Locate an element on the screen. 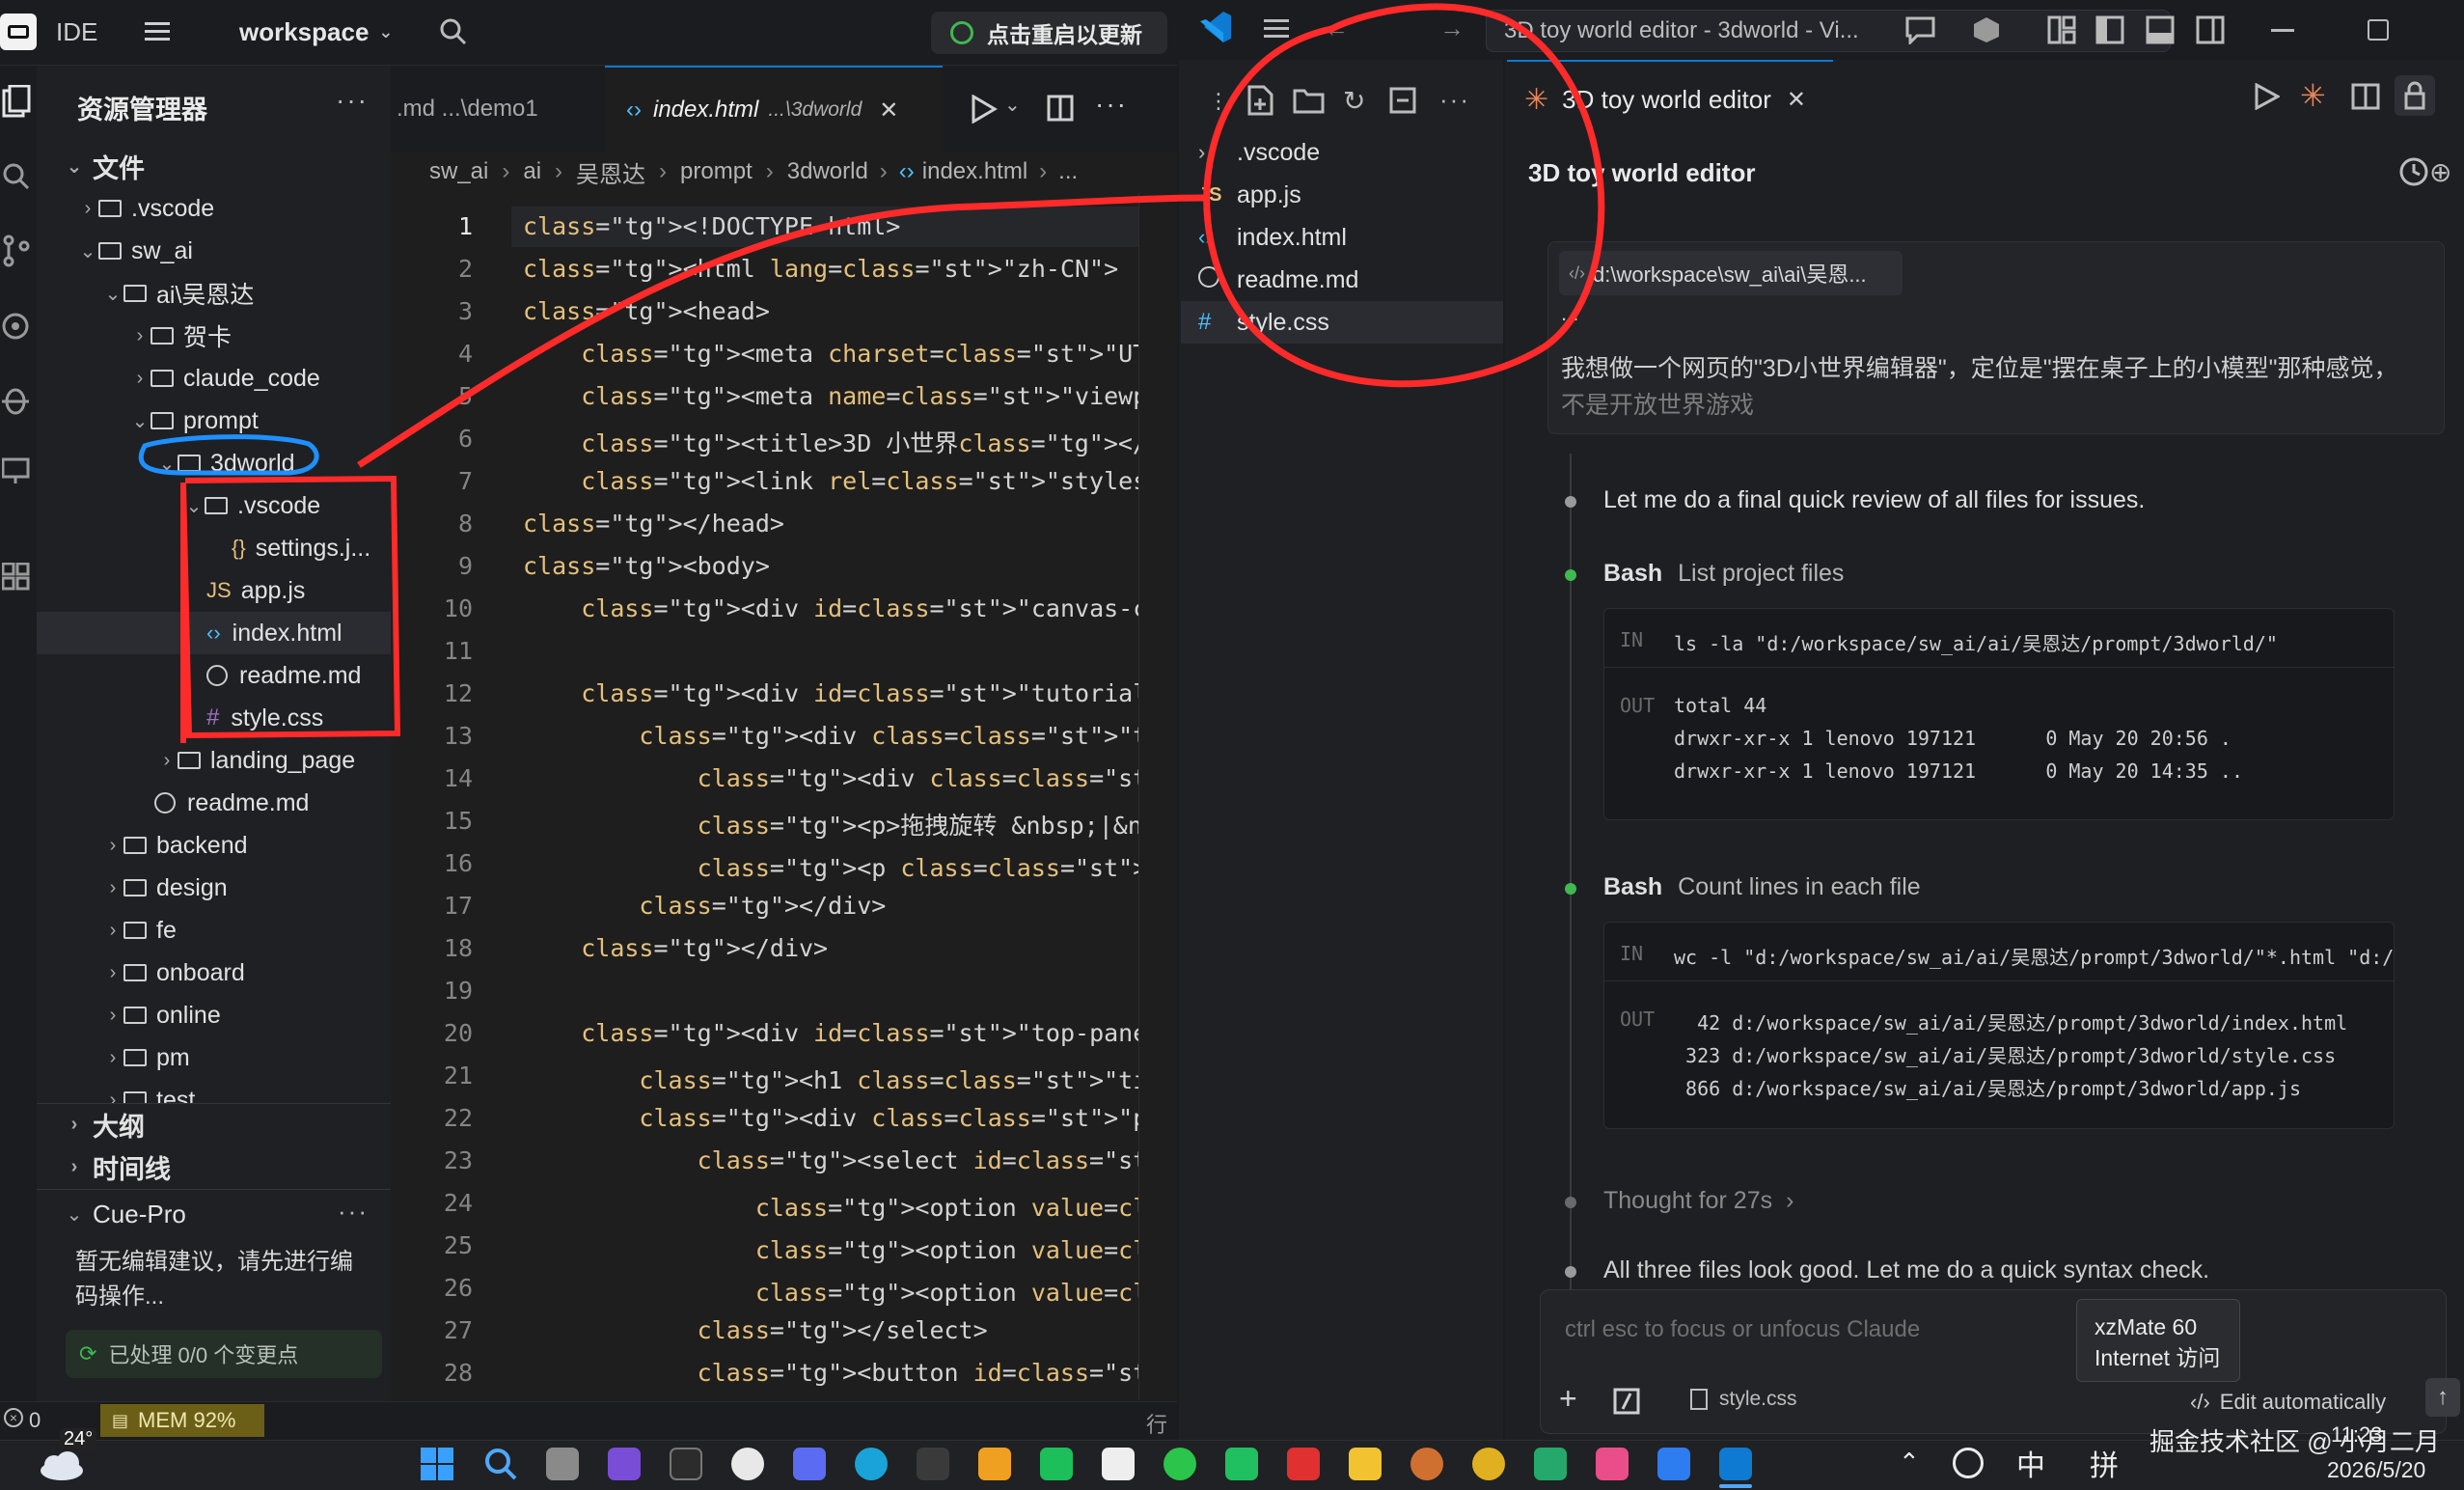 This screenshot has height=1490, width=2464. app-icon-pink is located at coordinates (1612, 1464).